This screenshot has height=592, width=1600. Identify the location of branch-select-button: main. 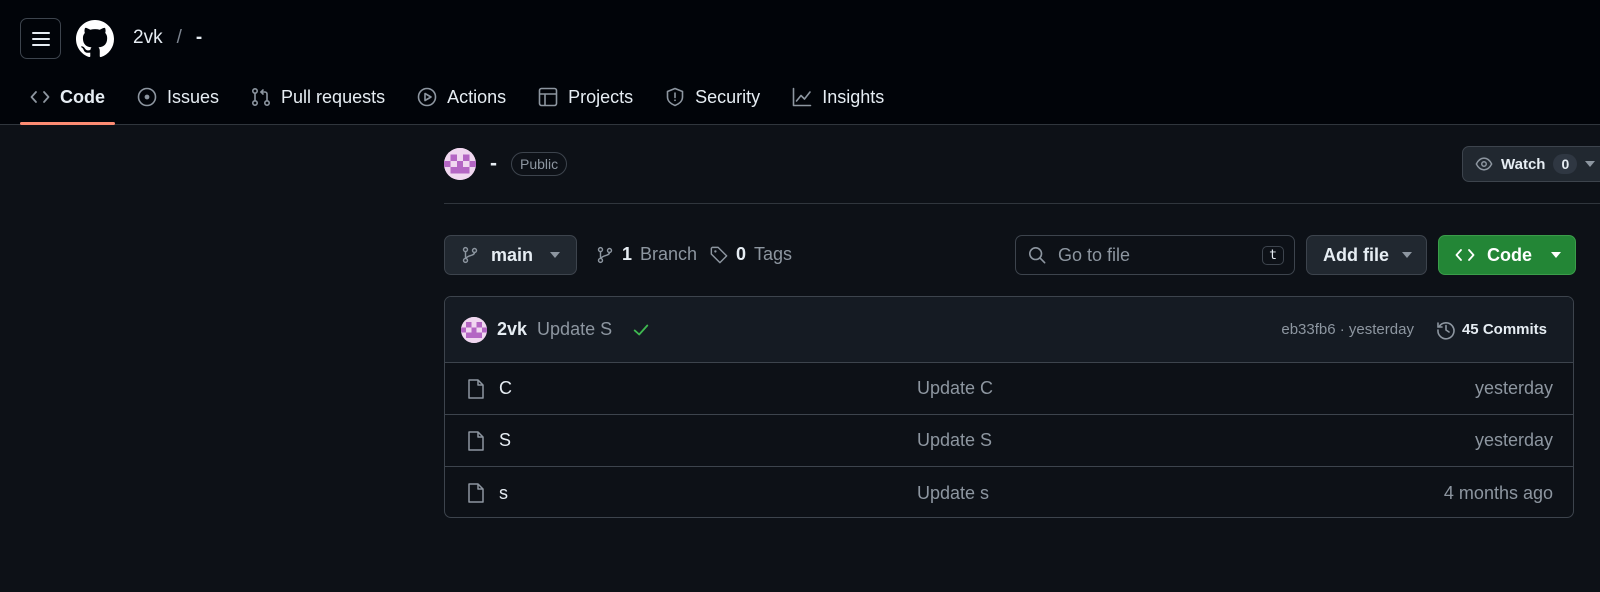
(510, 255).